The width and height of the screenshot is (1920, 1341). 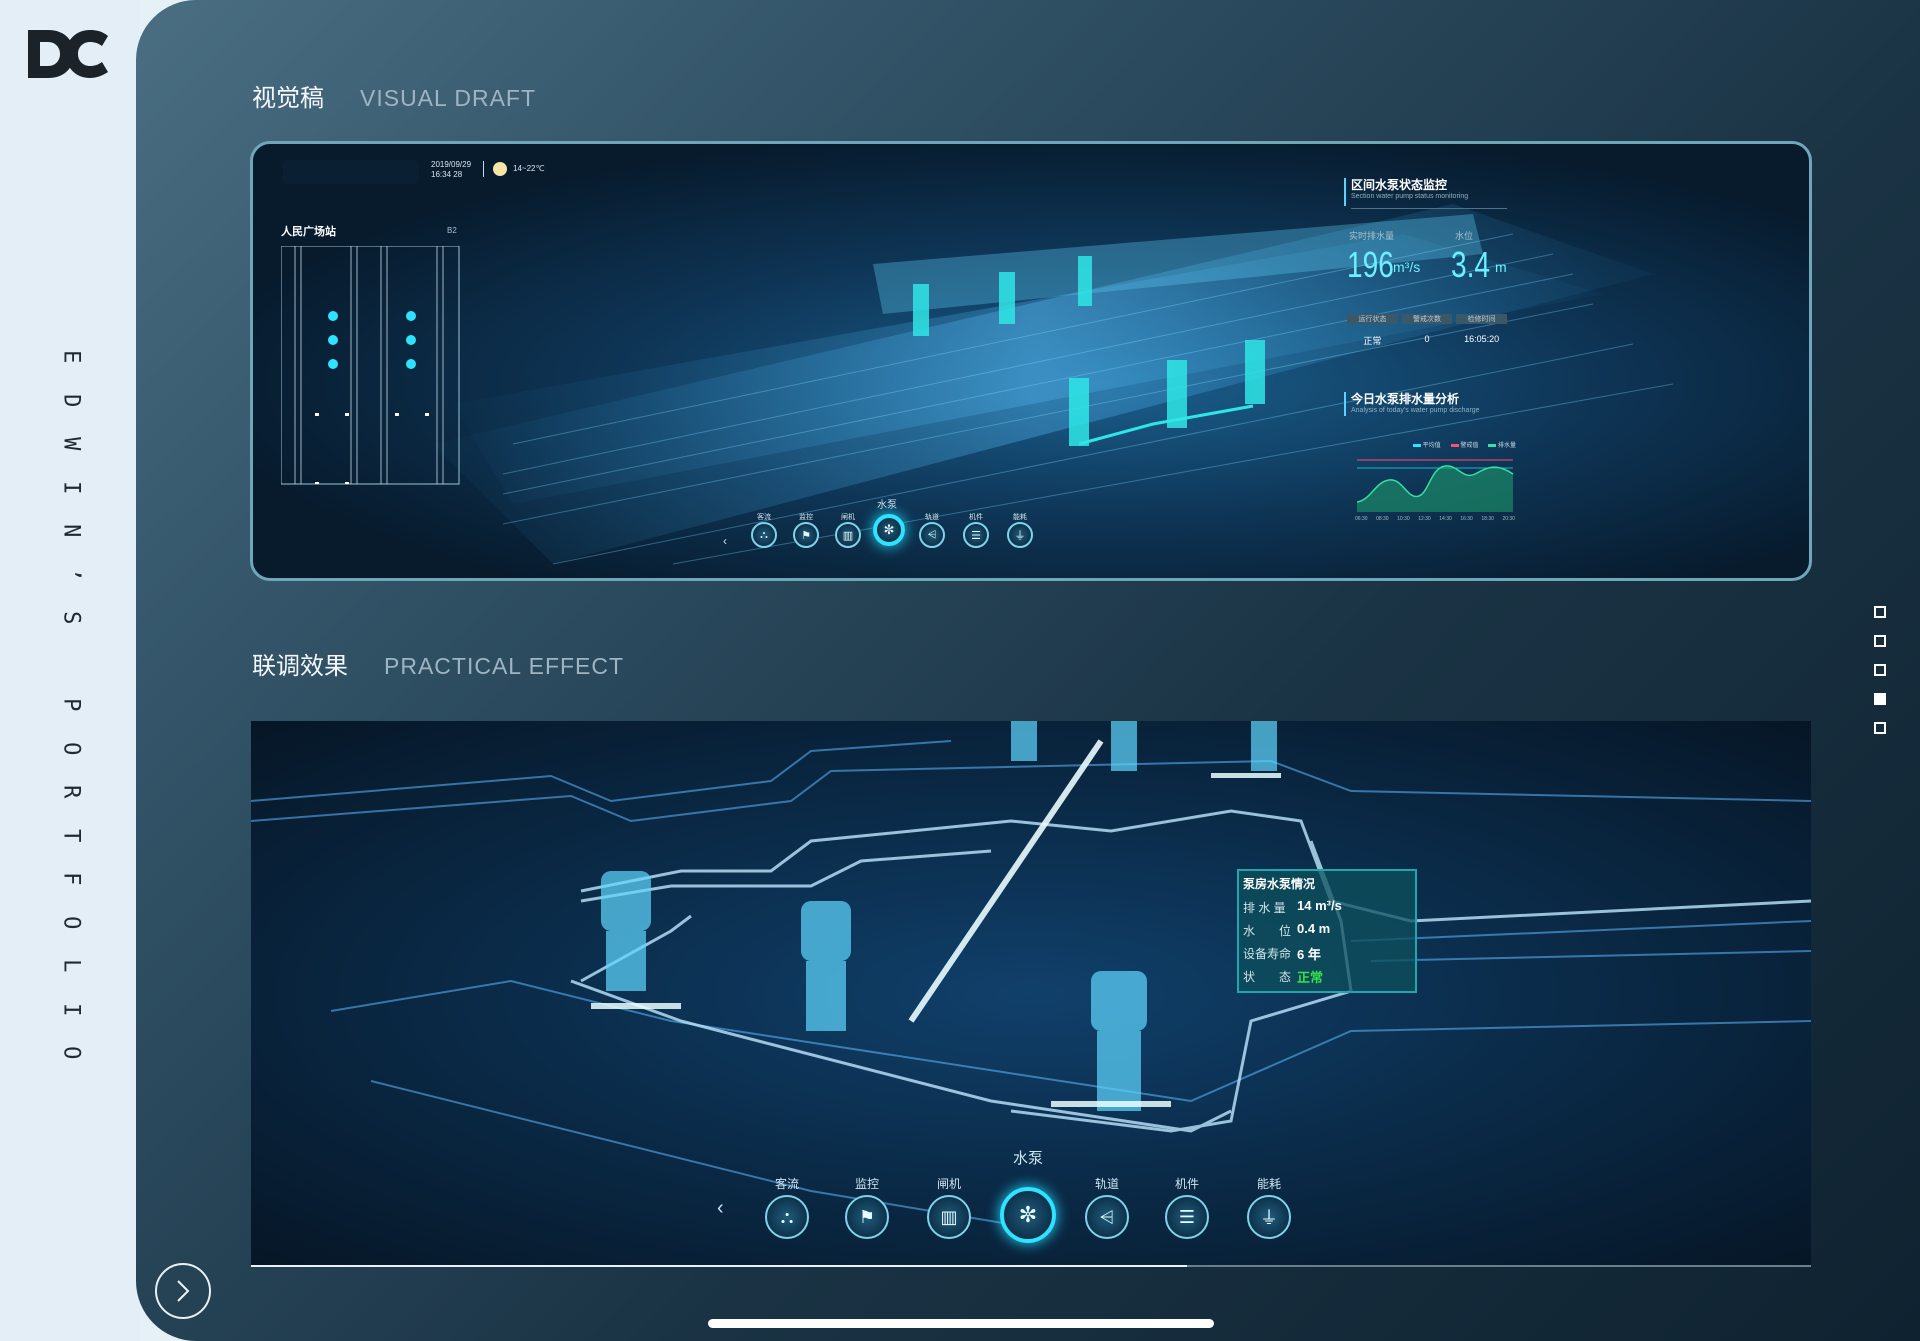 What do you see at coordinates (1370, 264) in the screenshot?
I see `flow-value: 196` at bounding box center [1370, 264].